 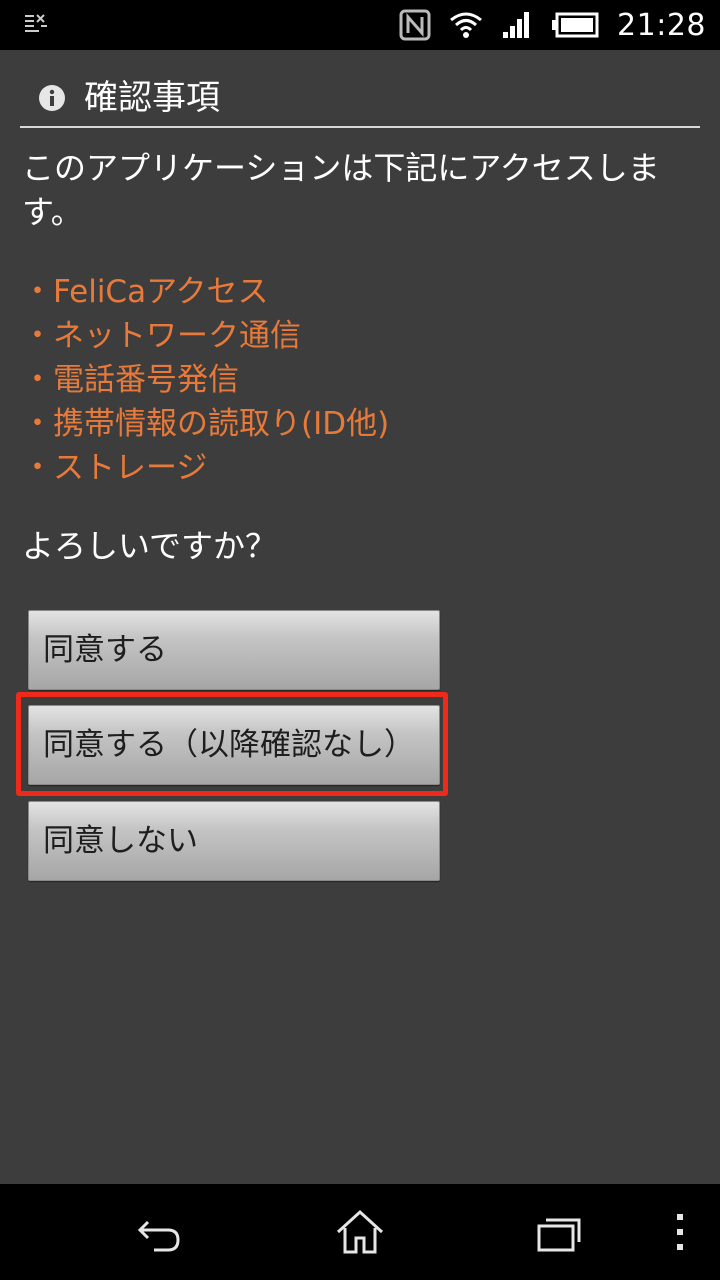 I want to click on agree-always-button: 同意する（以降確認なし）, so click(x=234, y=745).